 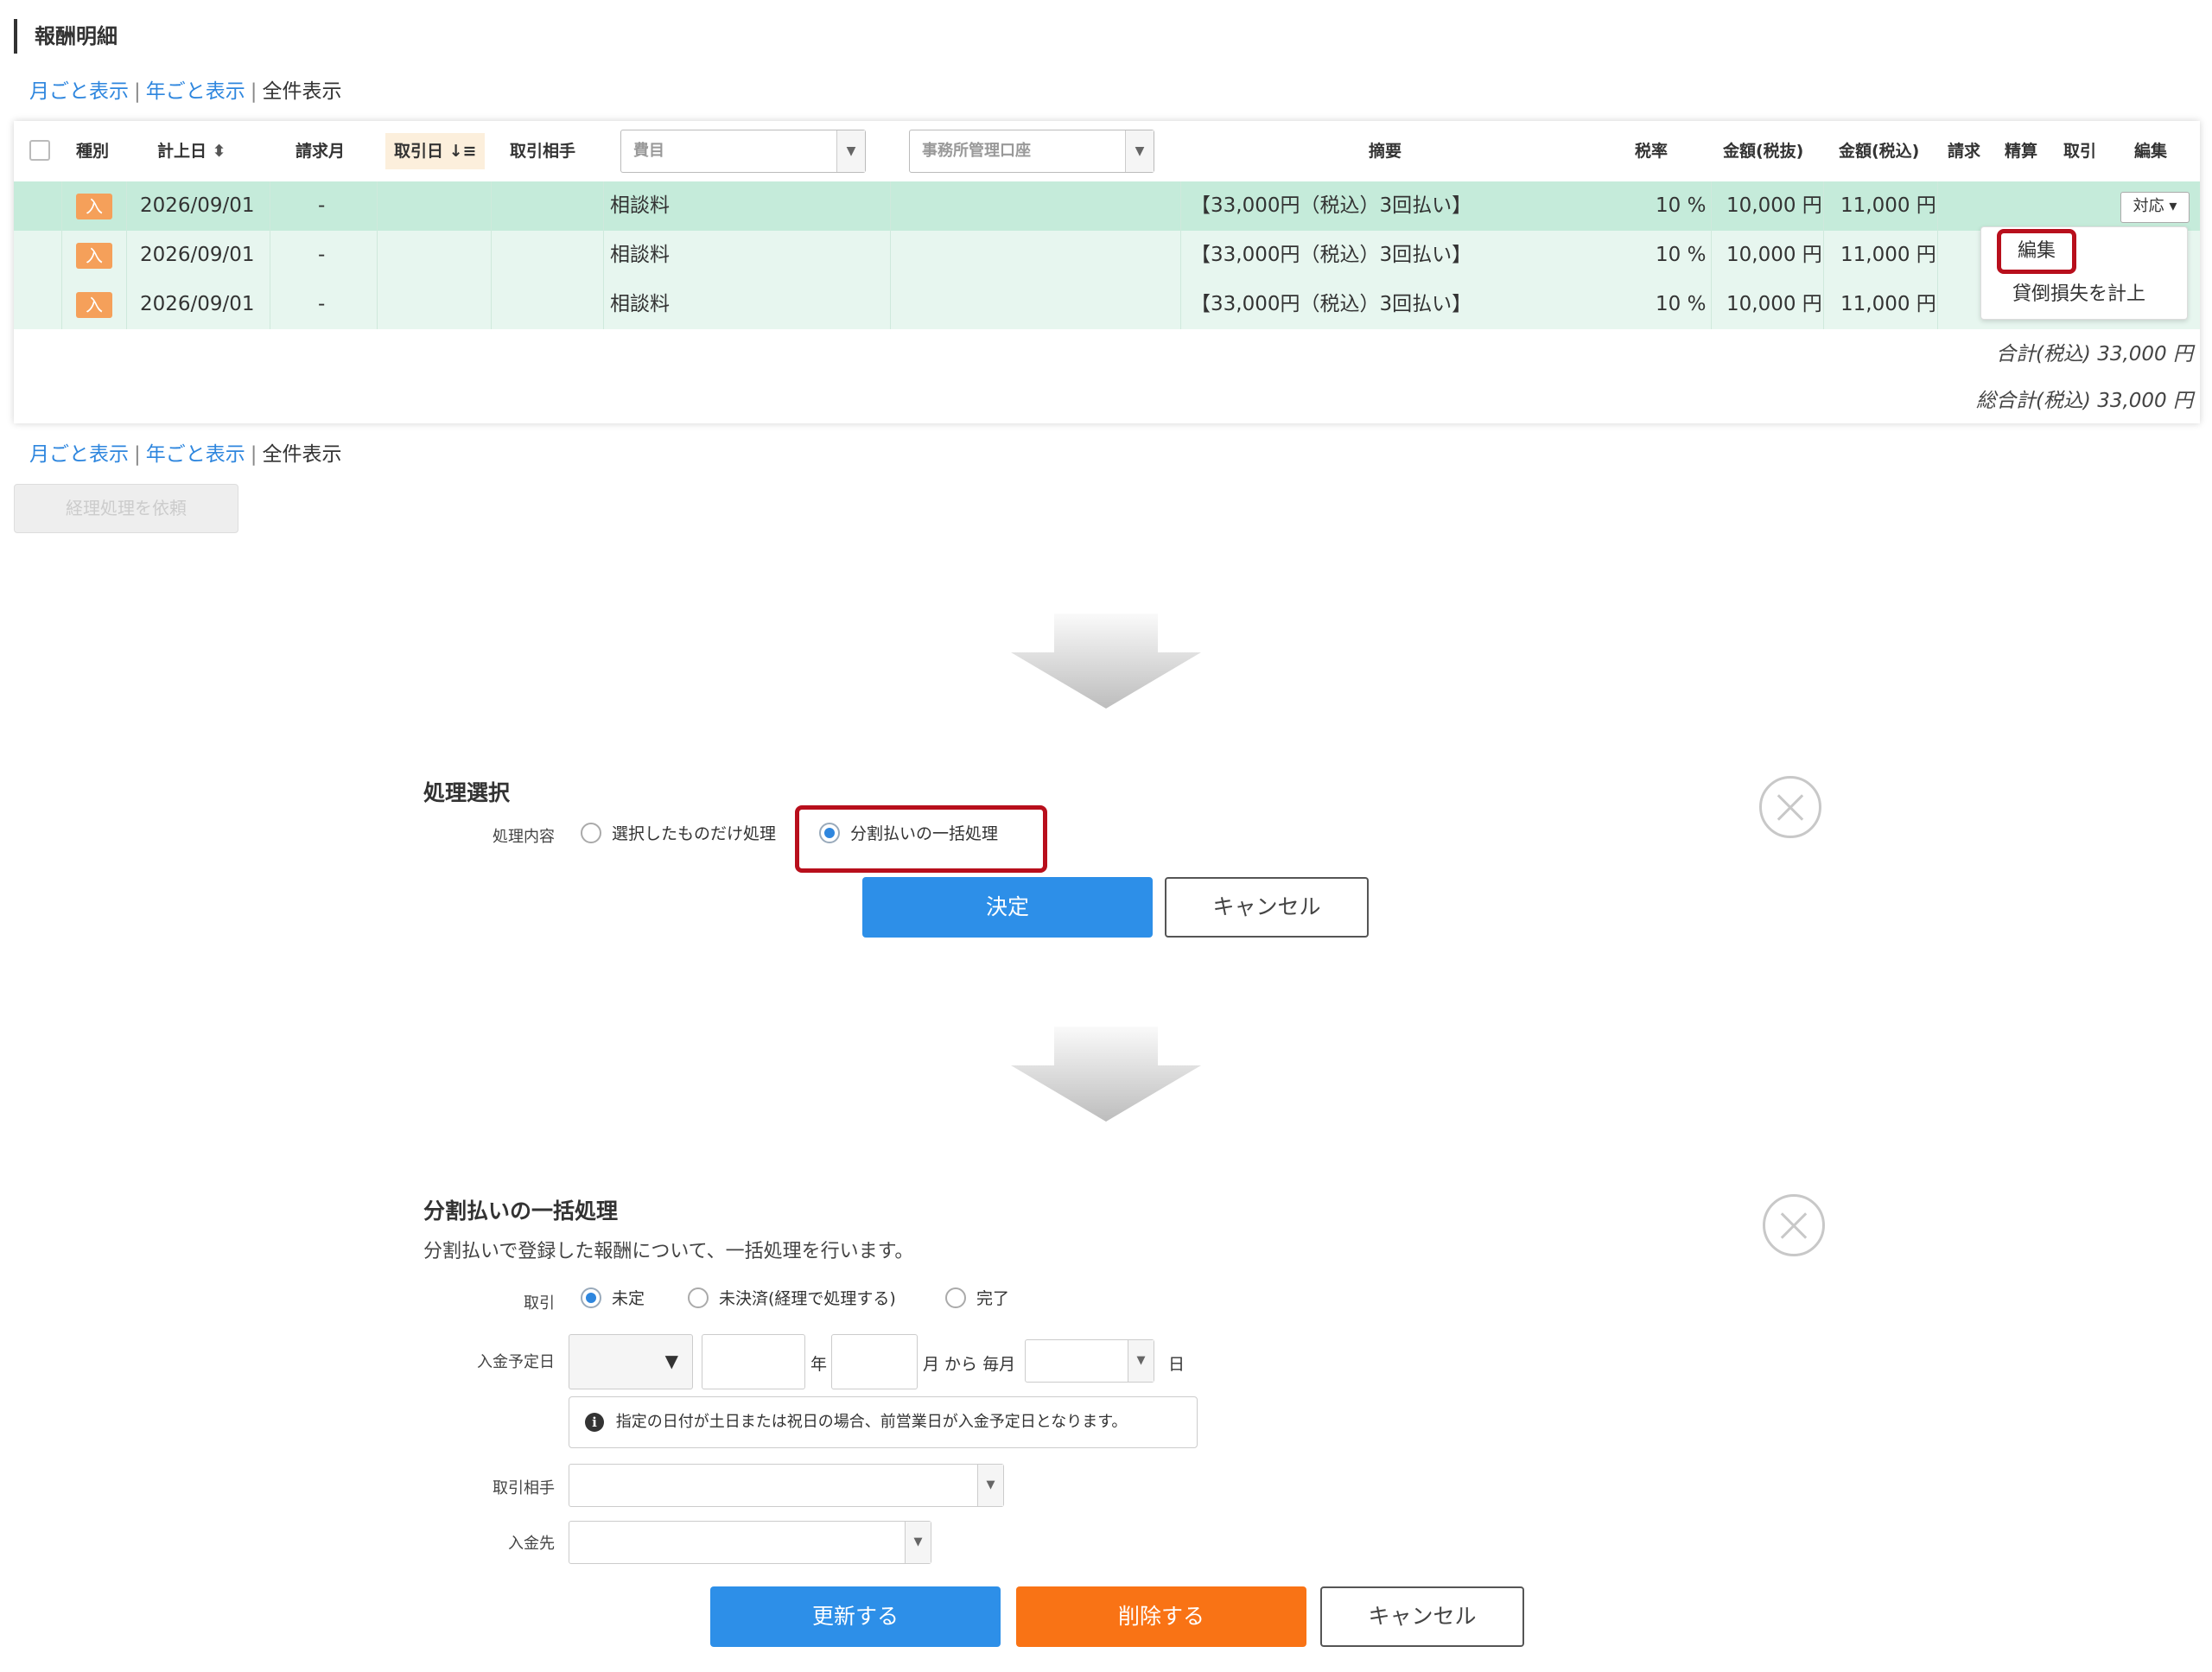 What do you see at coordinates (1106, 661) in the screenshot?
I see `flow-arrow-down-icon` at bounding box center [1106, 661].